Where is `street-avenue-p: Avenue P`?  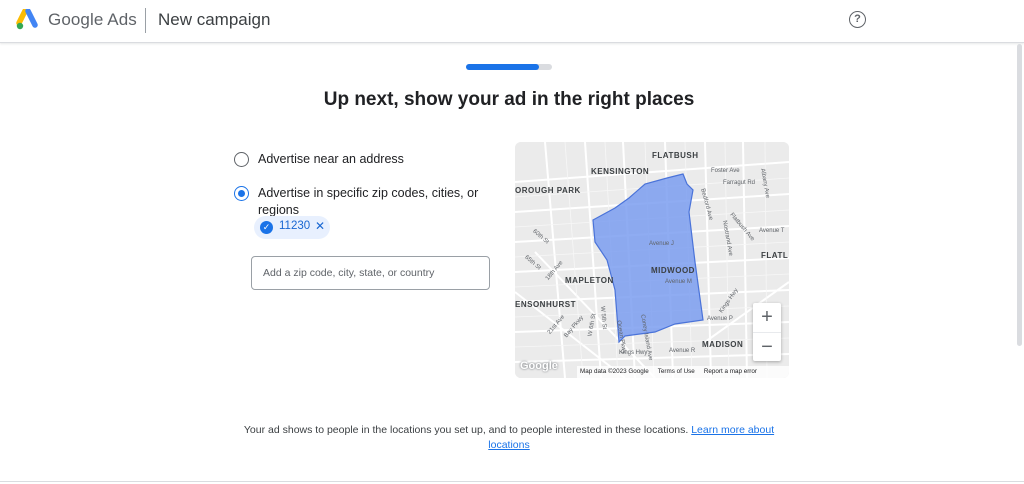
street-avenue-p: Avenue P is located at coordinates (720, 319).